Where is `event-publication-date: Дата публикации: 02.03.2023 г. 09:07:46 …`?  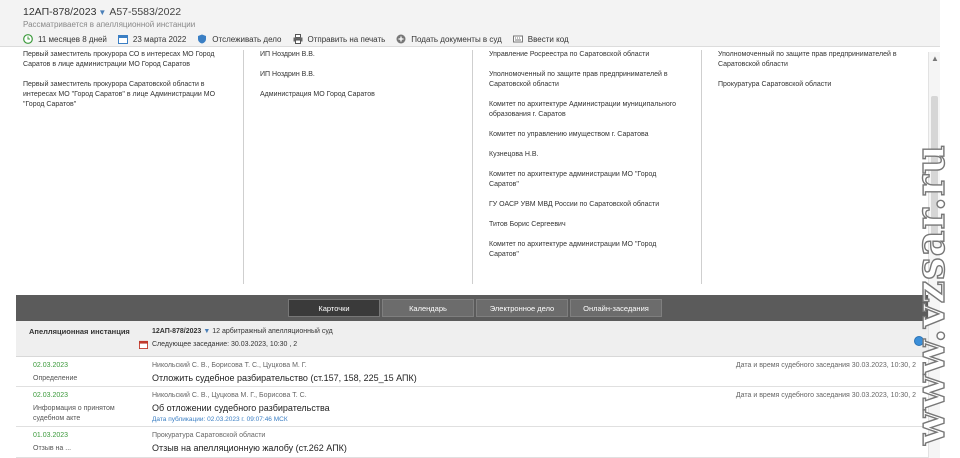
event-publication-date: Дата публикации: 02.03.2023 г. 09:07:46 … is located at coordinates (220, 419).